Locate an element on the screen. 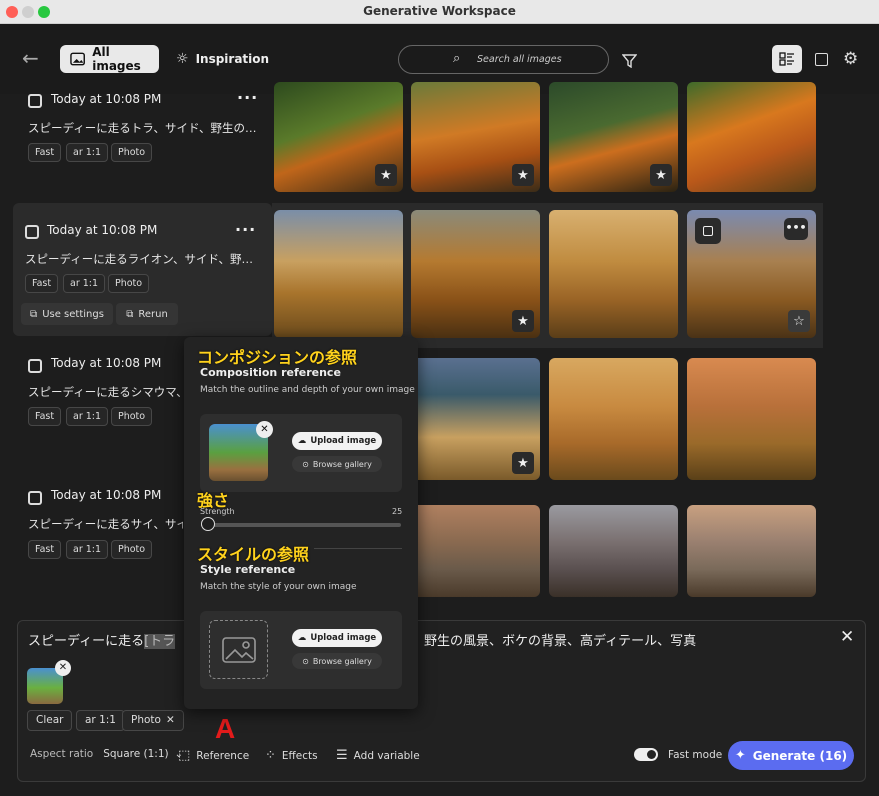  strength-slider is located at coordinates (301, 524).